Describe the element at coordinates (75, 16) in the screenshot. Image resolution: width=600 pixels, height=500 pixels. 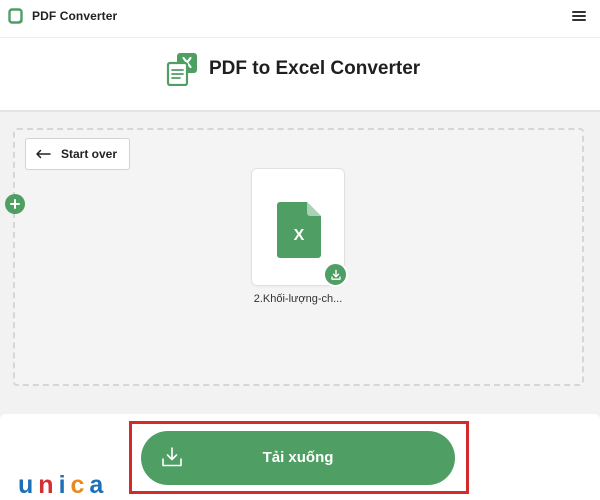
I see `app-name: PDF Converter` at that location.